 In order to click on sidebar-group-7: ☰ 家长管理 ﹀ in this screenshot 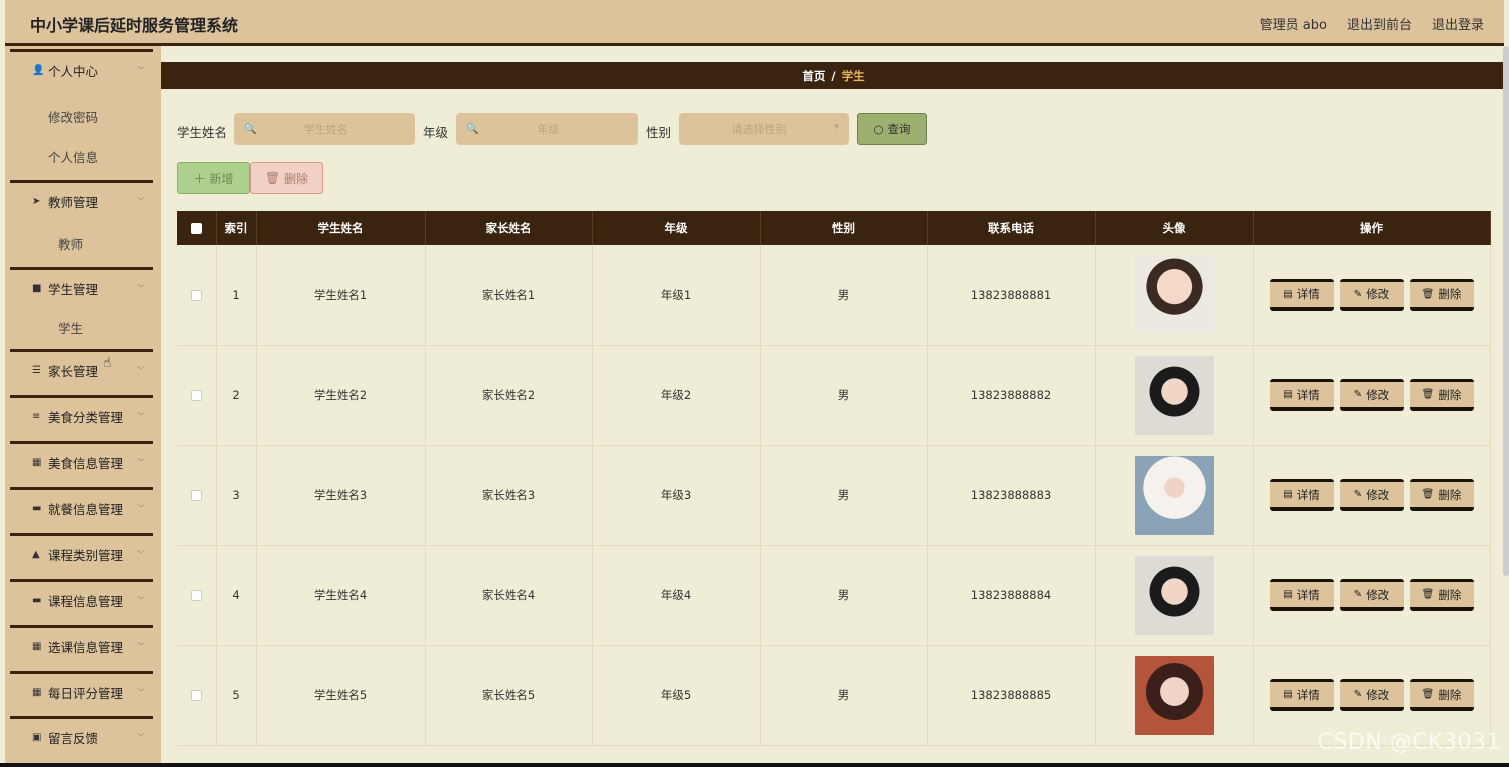, I will do `click(81, 369)`.